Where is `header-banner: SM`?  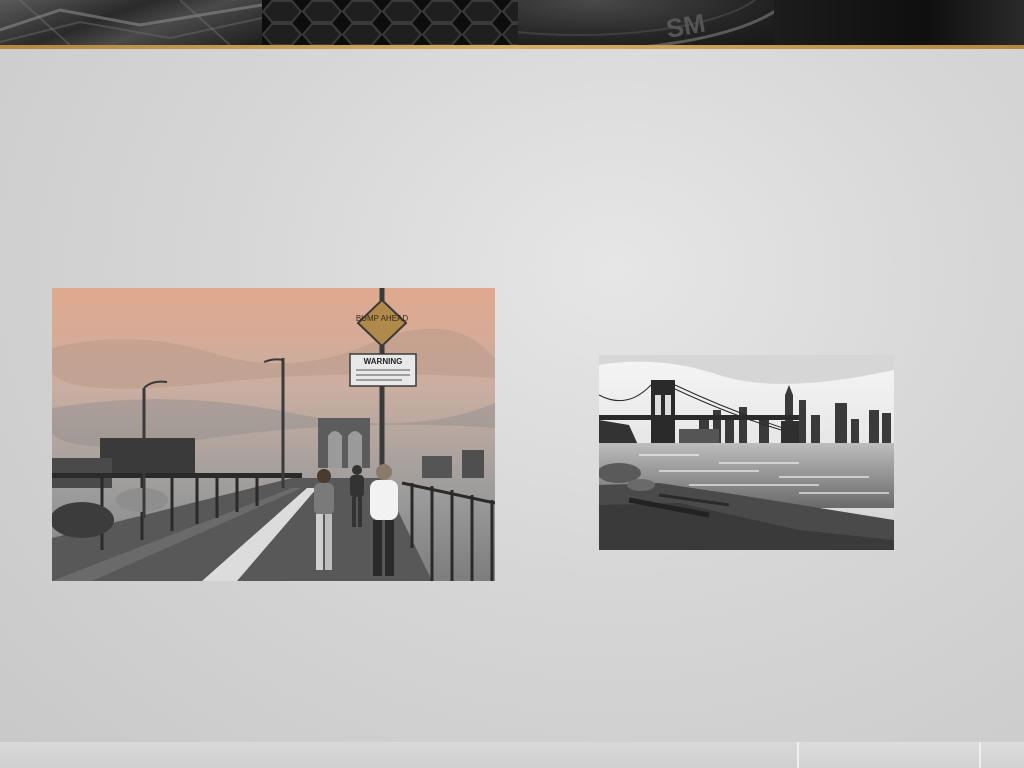 header-banner: SM is located at coordinates (512, 22).